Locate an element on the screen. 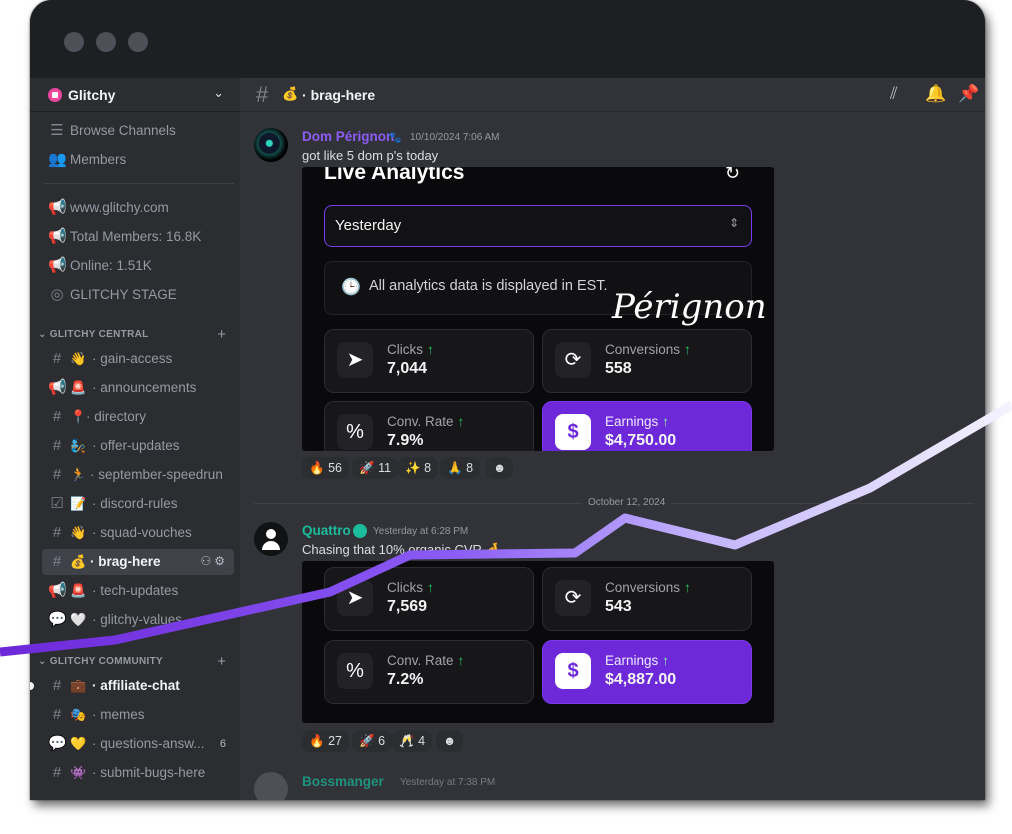 Image resolution: width=1012 pixels, height=834 pixels. reaction: 🔥 56 is located at coordinates (325, 468).